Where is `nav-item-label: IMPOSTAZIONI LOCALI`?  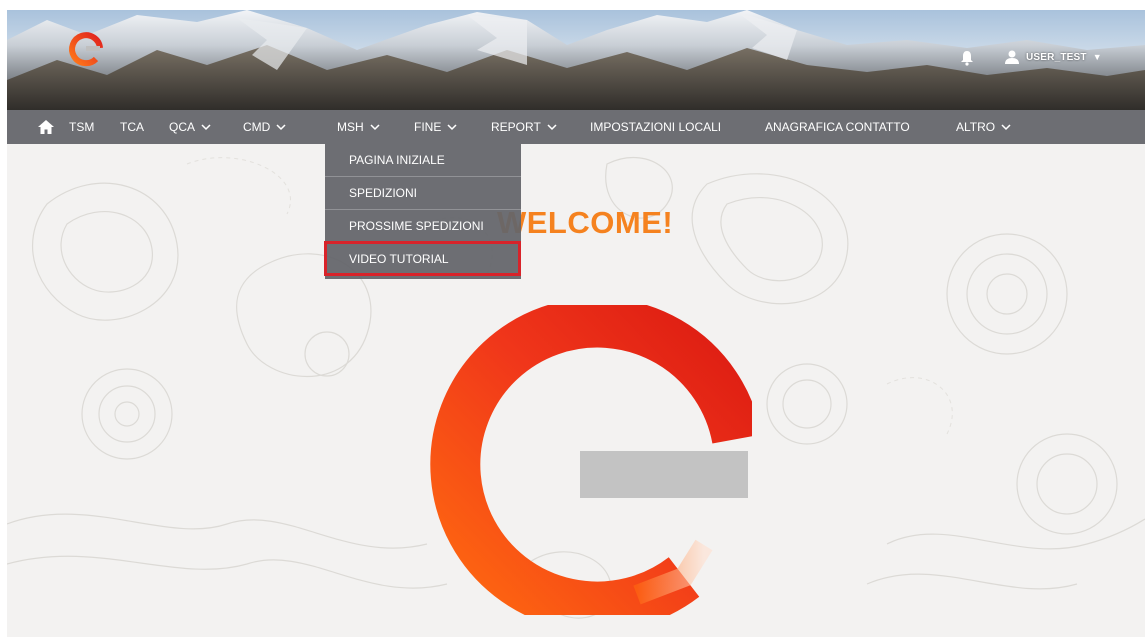 nav-item-label: IMPOSTAZIONI LOCALI is located at coordinates (656, 127).